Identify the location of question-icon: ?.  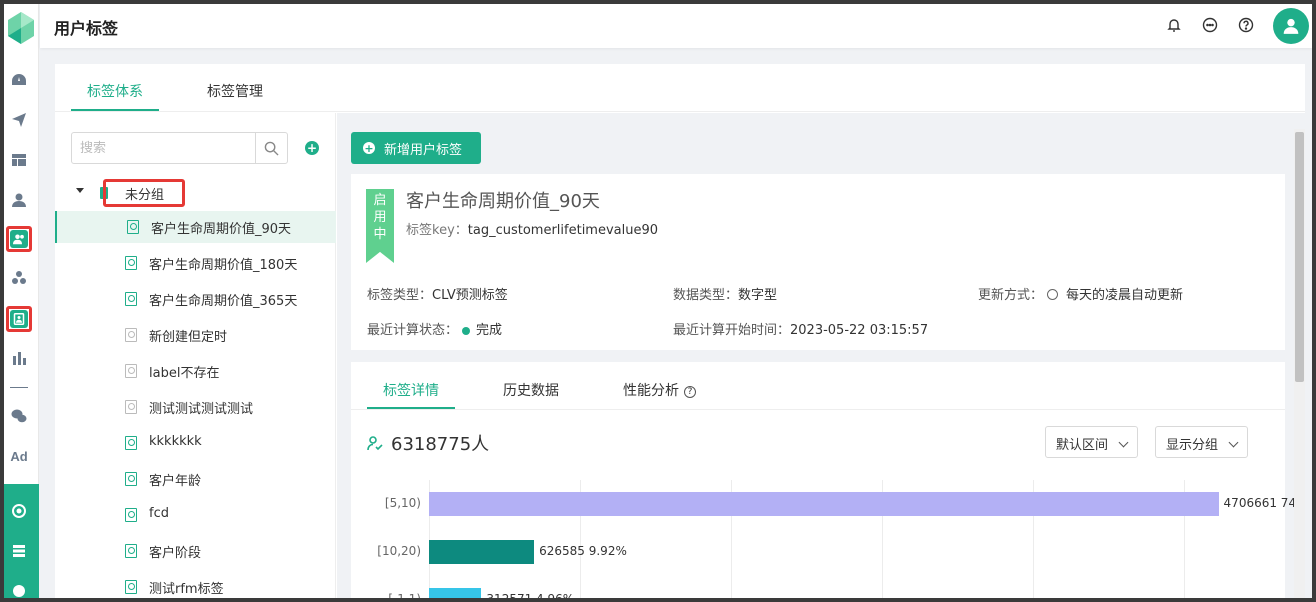
(690, 392).